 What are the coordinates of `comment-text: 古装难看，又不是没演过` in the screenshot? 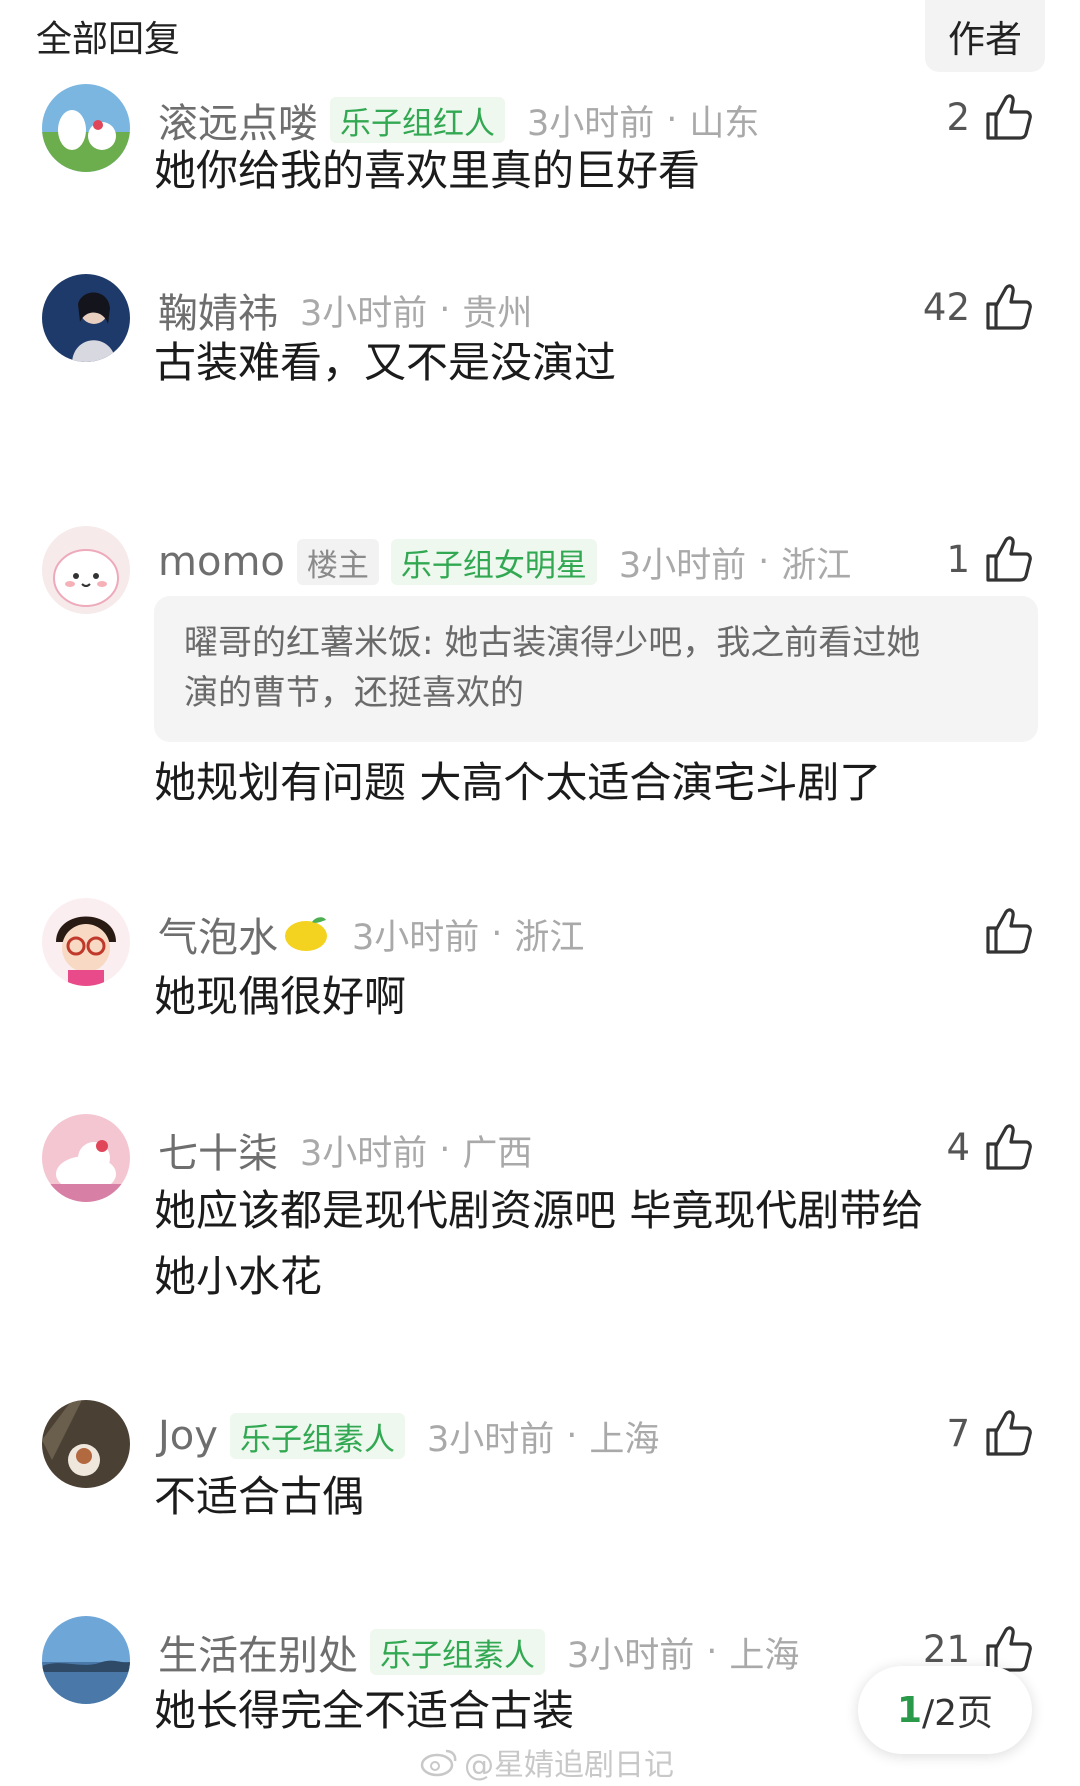 It's located at (385, 362).